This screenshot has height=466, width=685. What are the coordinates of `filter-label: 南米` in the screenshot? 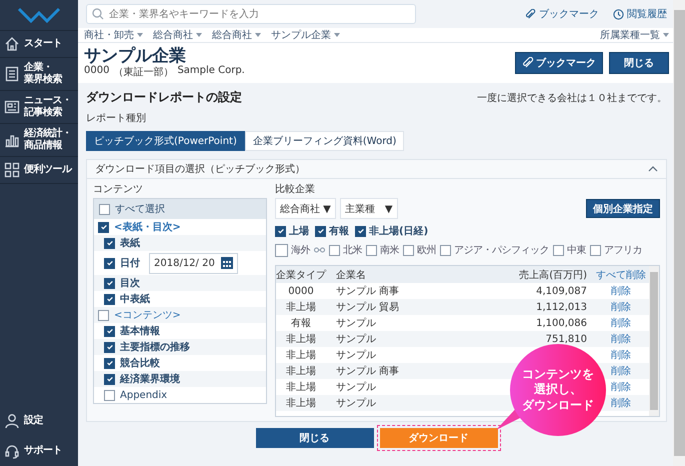 It's located at (389, 250).